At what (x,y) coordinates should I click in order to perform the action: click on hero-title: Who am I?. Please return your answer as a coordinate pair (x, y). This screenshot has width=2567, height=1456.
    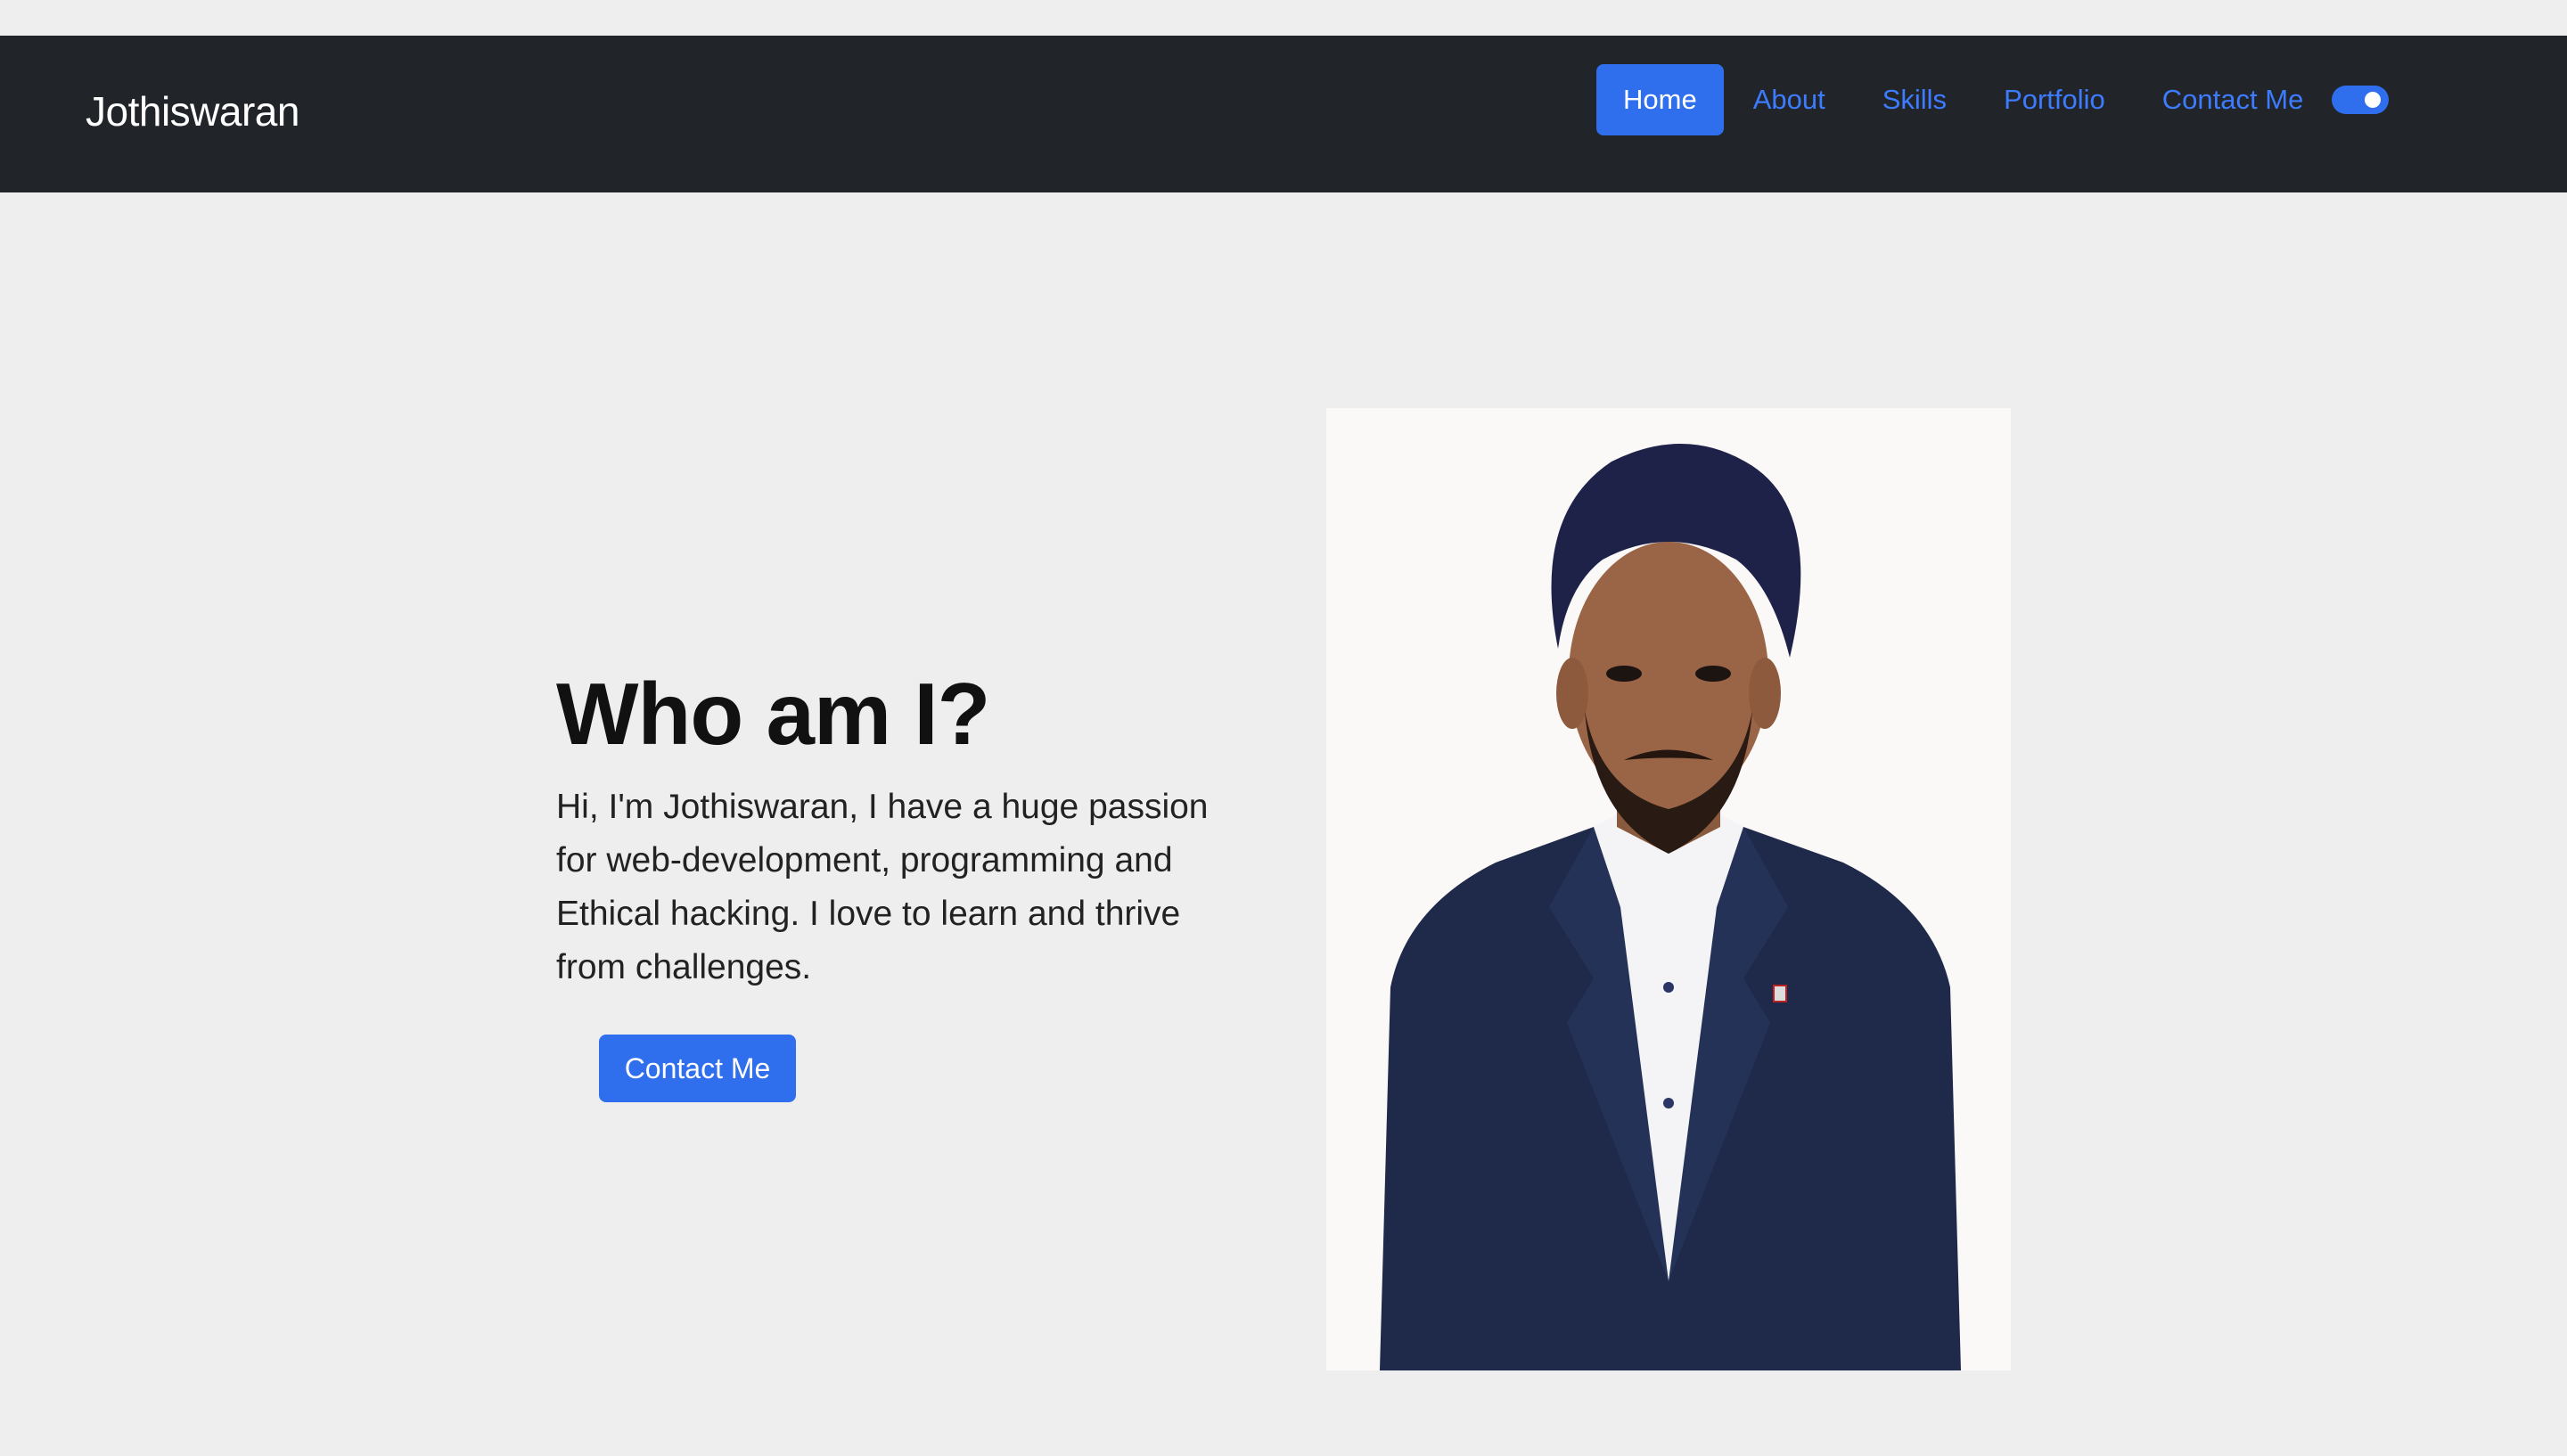
    Looking at the image, I should click on (773, 714).